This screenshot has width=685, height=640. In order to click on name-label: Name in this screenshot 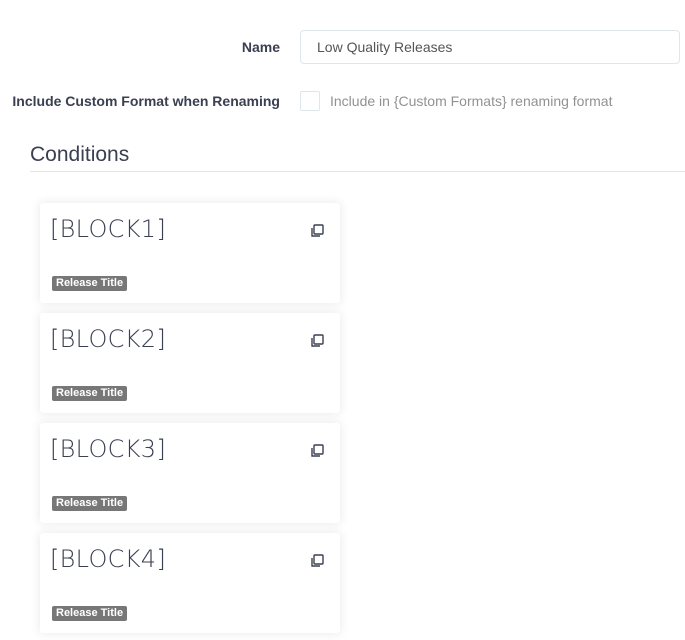, I will do `click(260, 47)`.